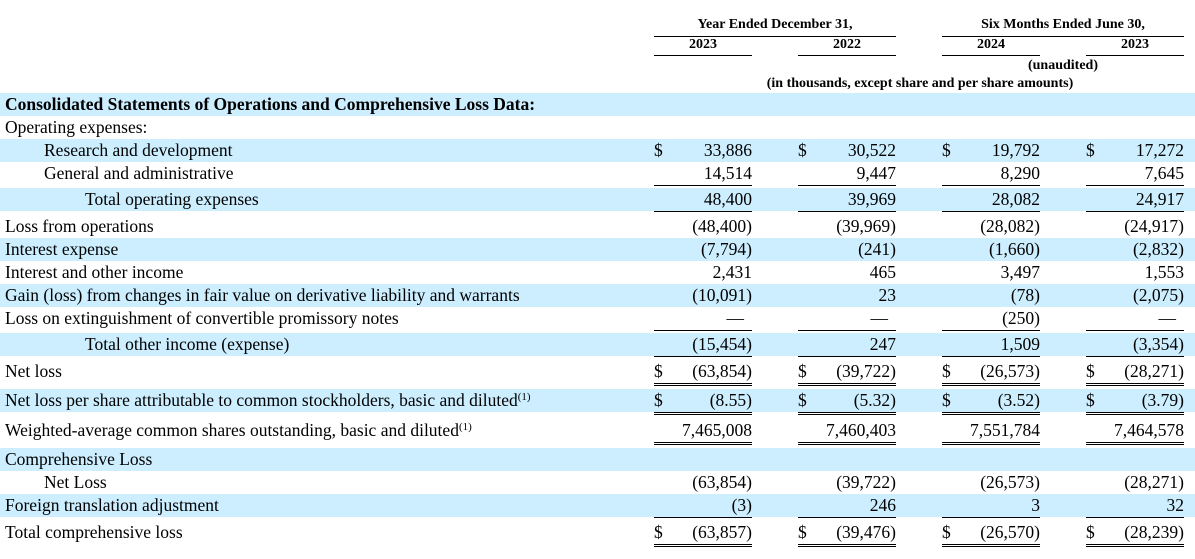  I want to click on cell-value: (26,573), so click(1010, 482).